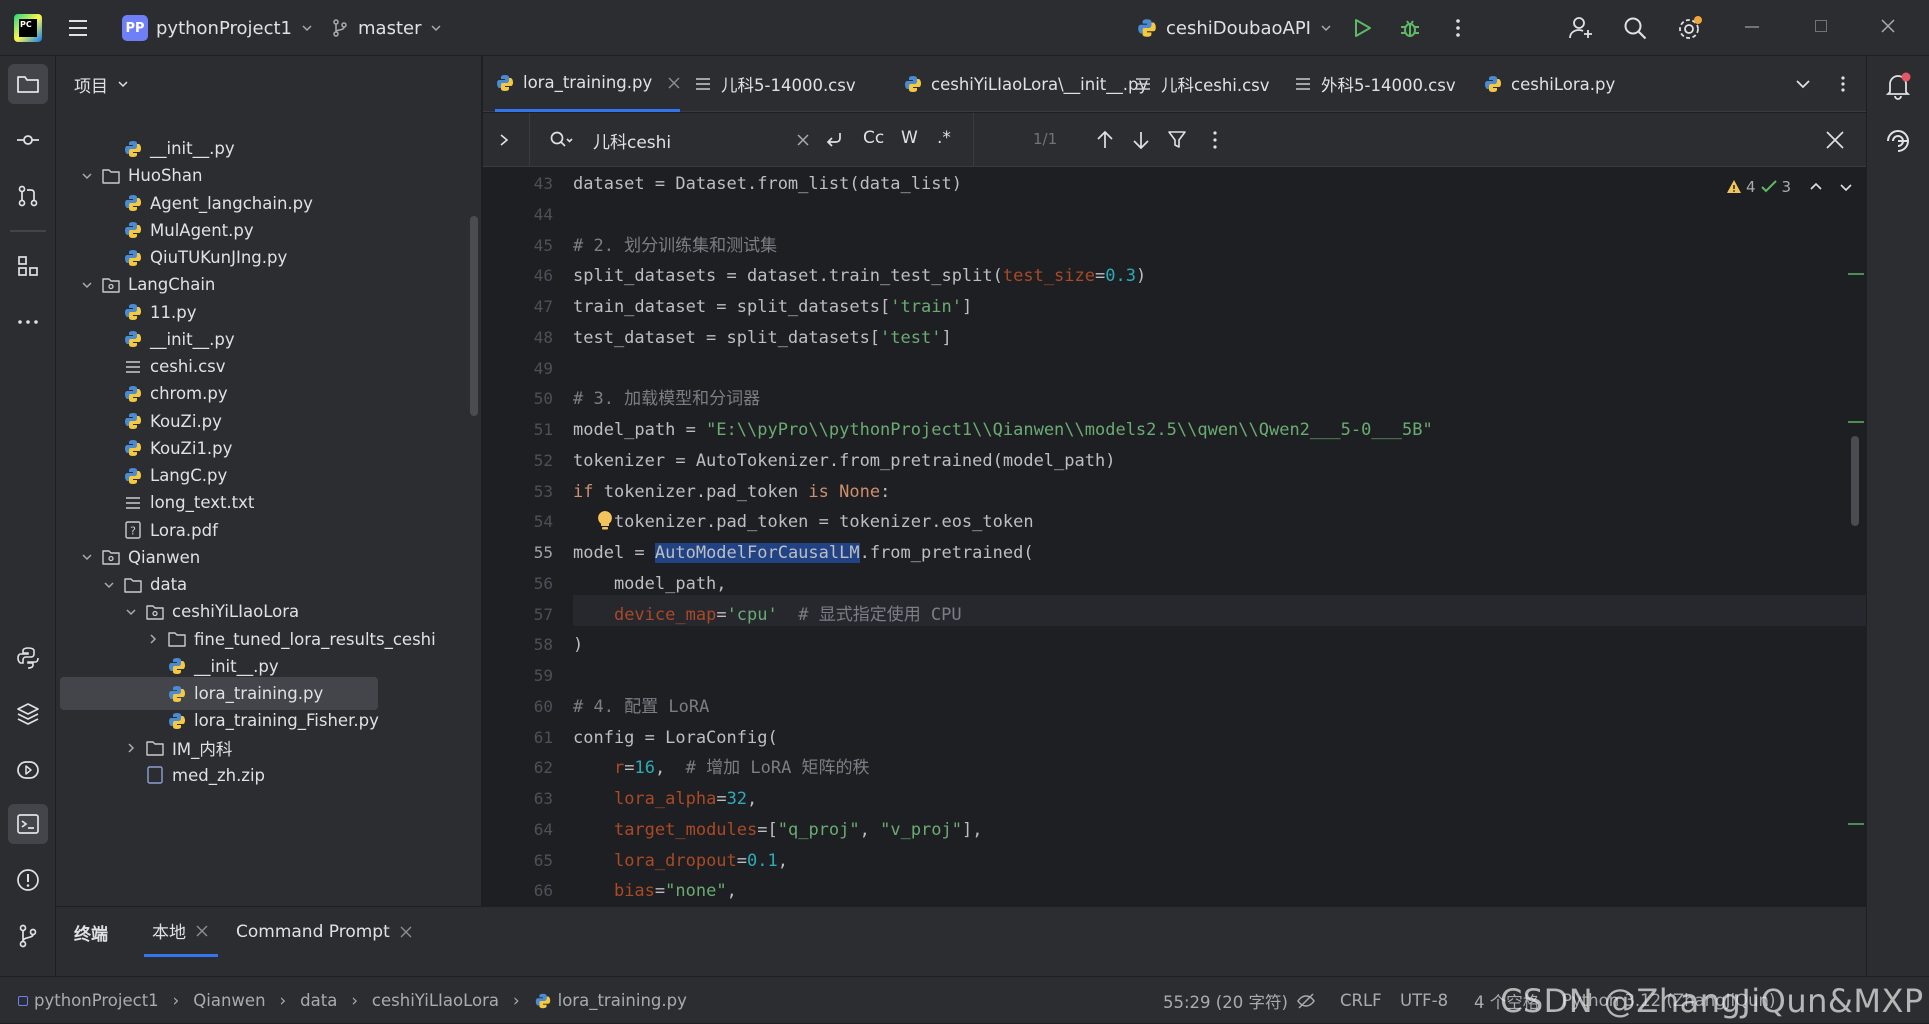 The image size is (1929, 1024). I want to click on line-number: 56, so click(518, 584).